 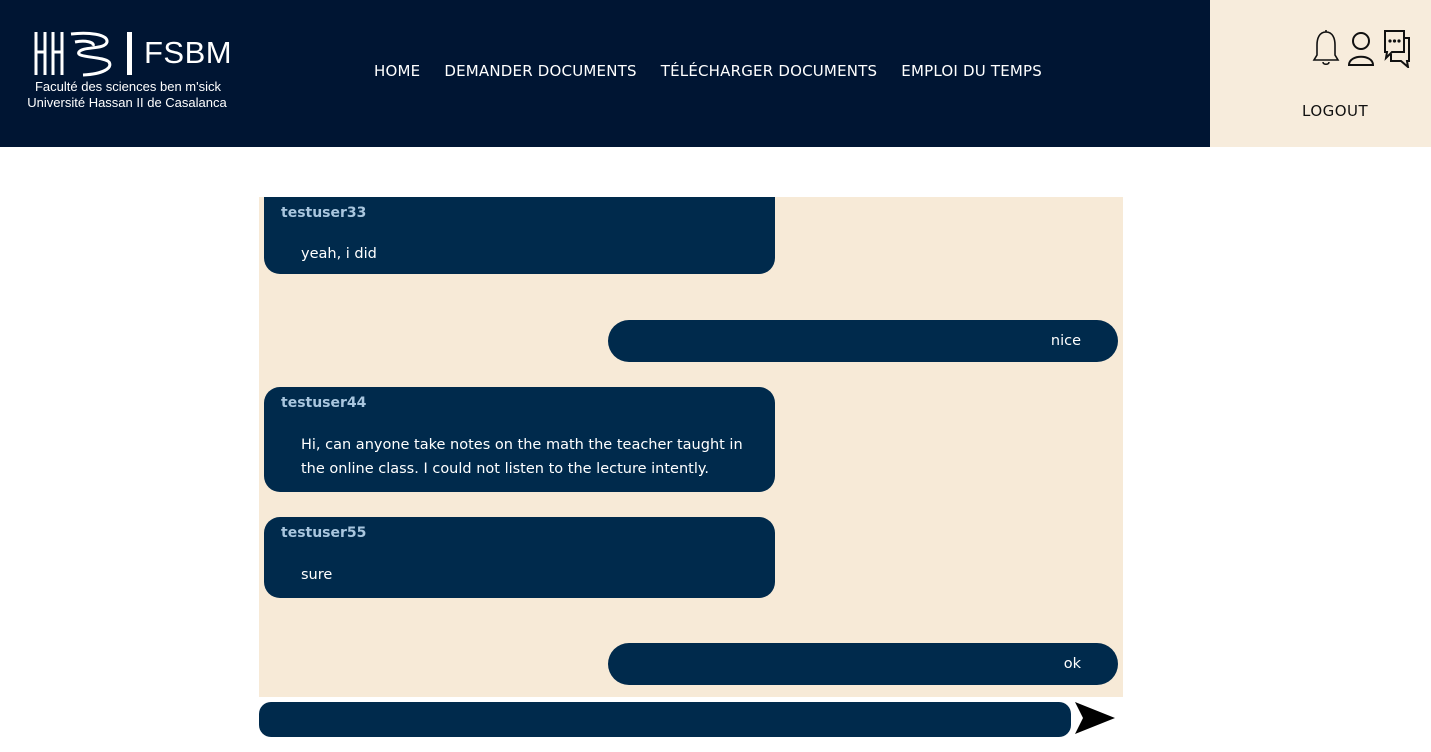 What do you see at coordinates (324, 213) in the screenshot?
I see `message-username: testuser33` at bounding box center [324, 213].